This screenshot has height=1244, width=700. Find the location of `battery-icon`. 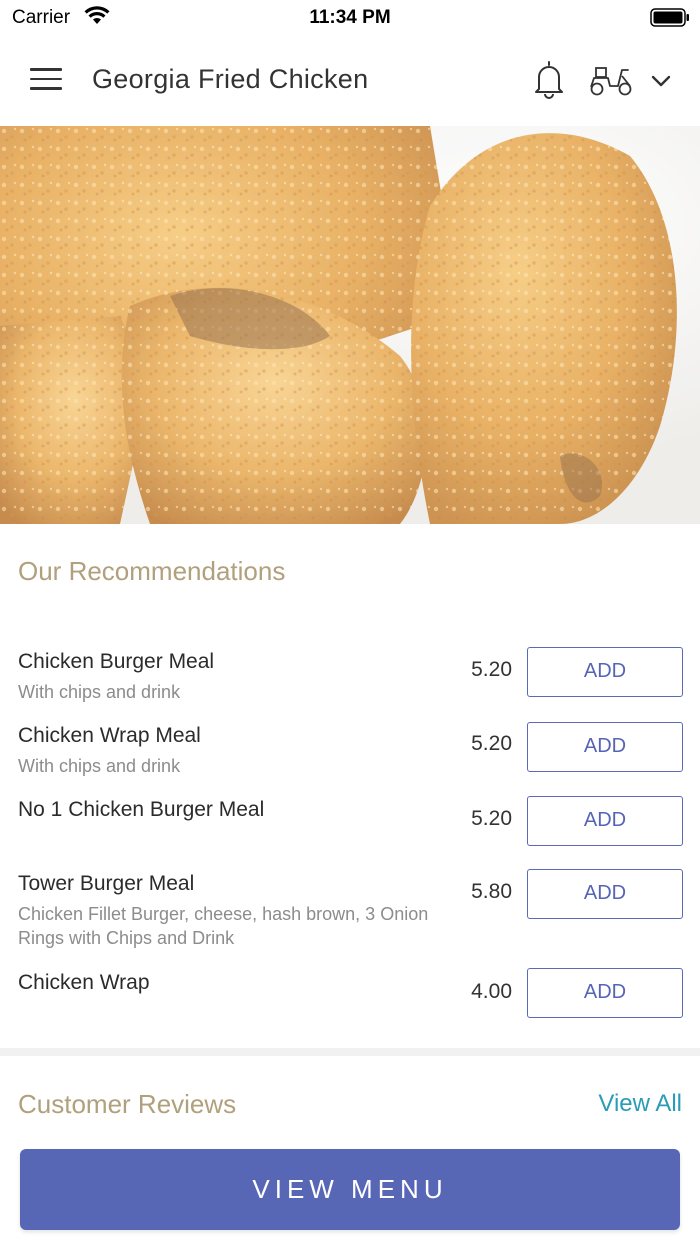

battery-icon is located at coordinates (669, 17).